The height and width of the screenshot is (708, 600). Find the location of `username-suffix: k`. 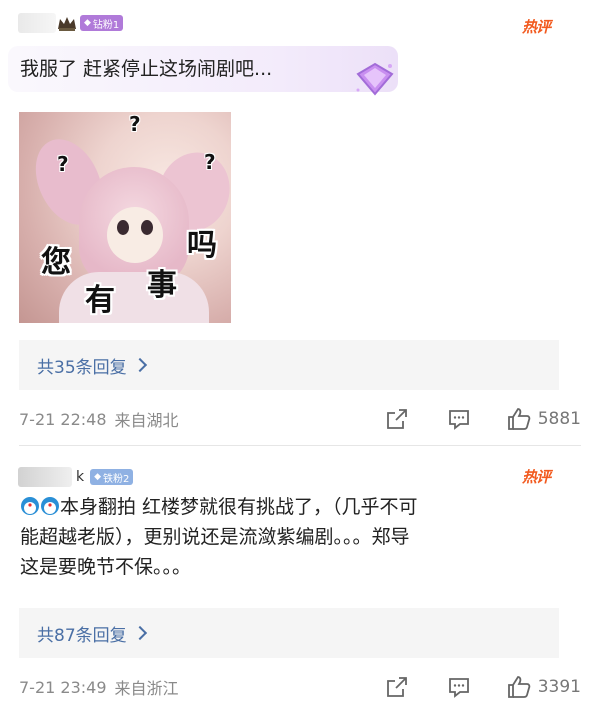

username-suffix: k is located at coordinates (80, 477).